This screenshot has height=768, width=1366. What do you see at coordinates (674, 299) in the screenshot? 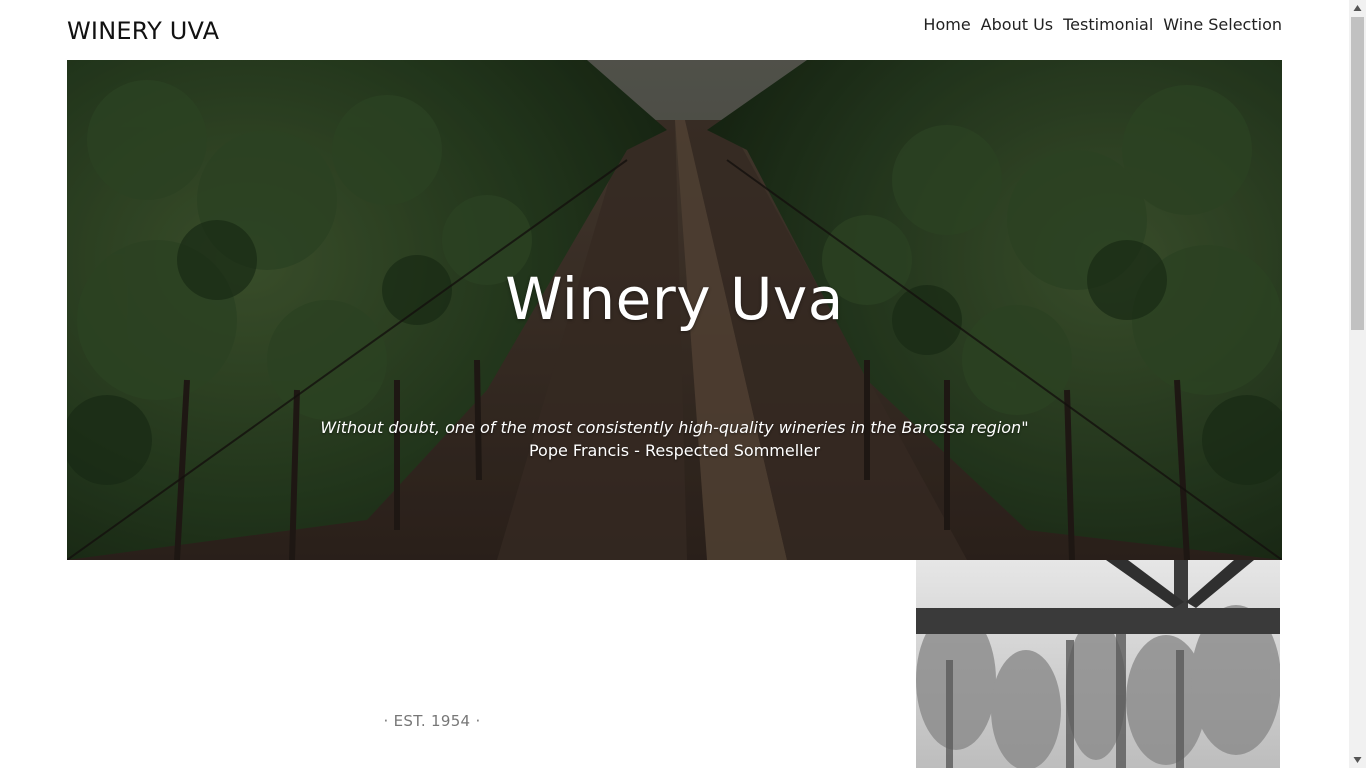
I see `hero-title: Winery Uva` at bounding box center [674, 299].